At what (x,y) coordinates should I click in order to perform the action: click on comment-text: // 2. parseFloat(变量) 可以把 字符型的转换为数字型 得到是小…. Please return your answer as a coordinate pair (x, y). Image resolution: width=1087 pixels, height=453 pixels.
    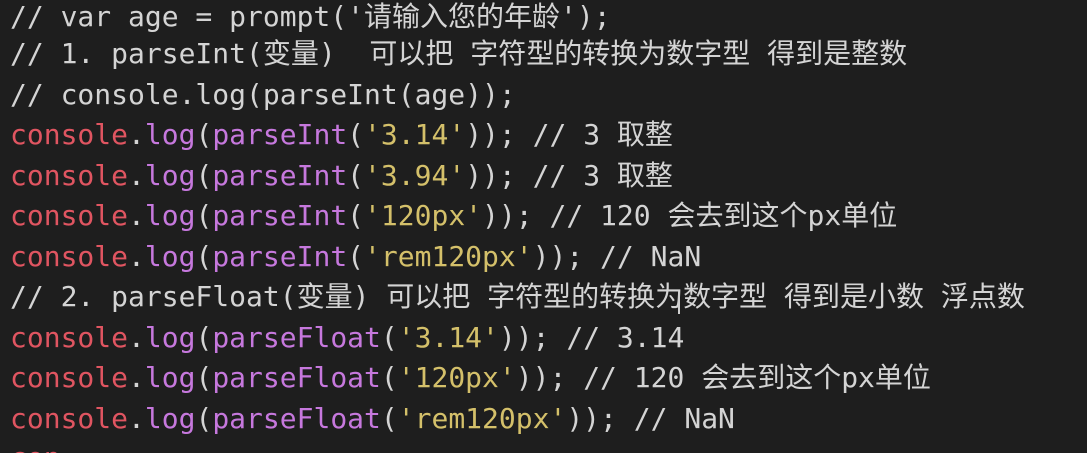
    Looking at the image, I should click on (517, 296).